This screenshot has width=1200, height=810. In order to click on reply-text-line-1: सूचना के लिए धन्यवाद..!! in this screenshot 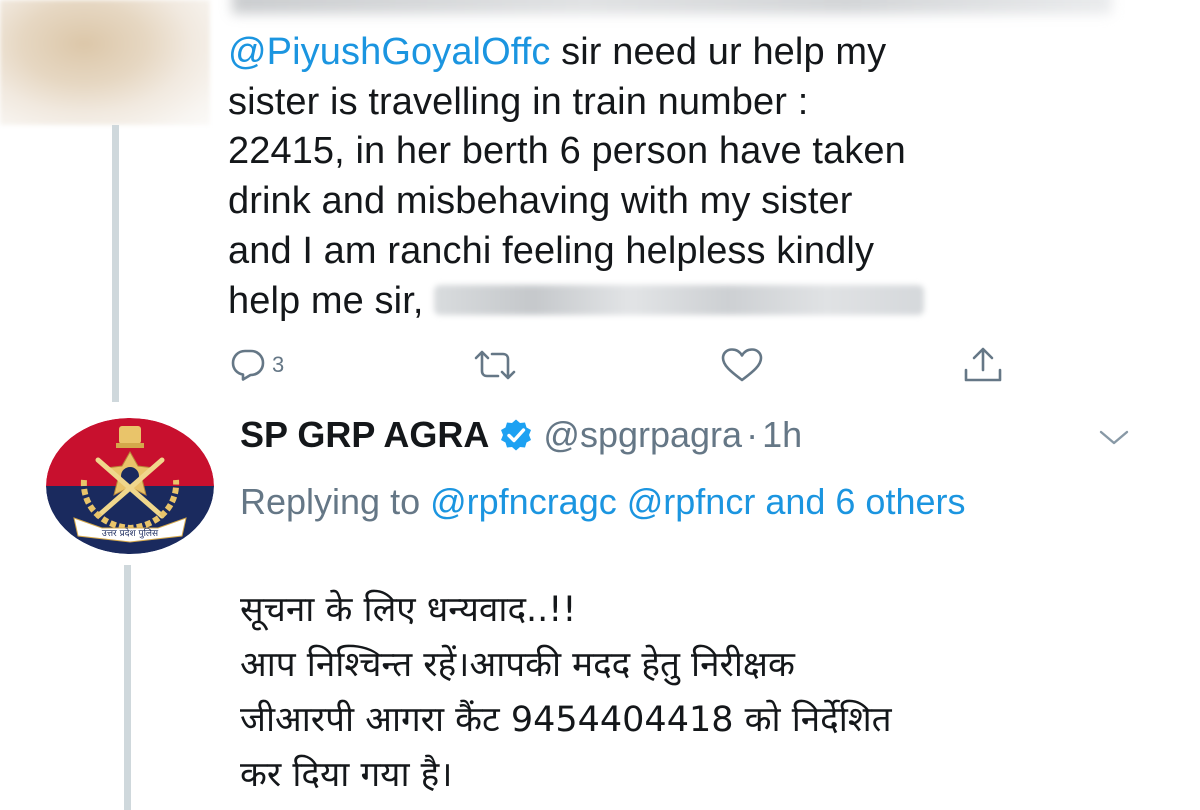, I will do `click(408, 610)`.